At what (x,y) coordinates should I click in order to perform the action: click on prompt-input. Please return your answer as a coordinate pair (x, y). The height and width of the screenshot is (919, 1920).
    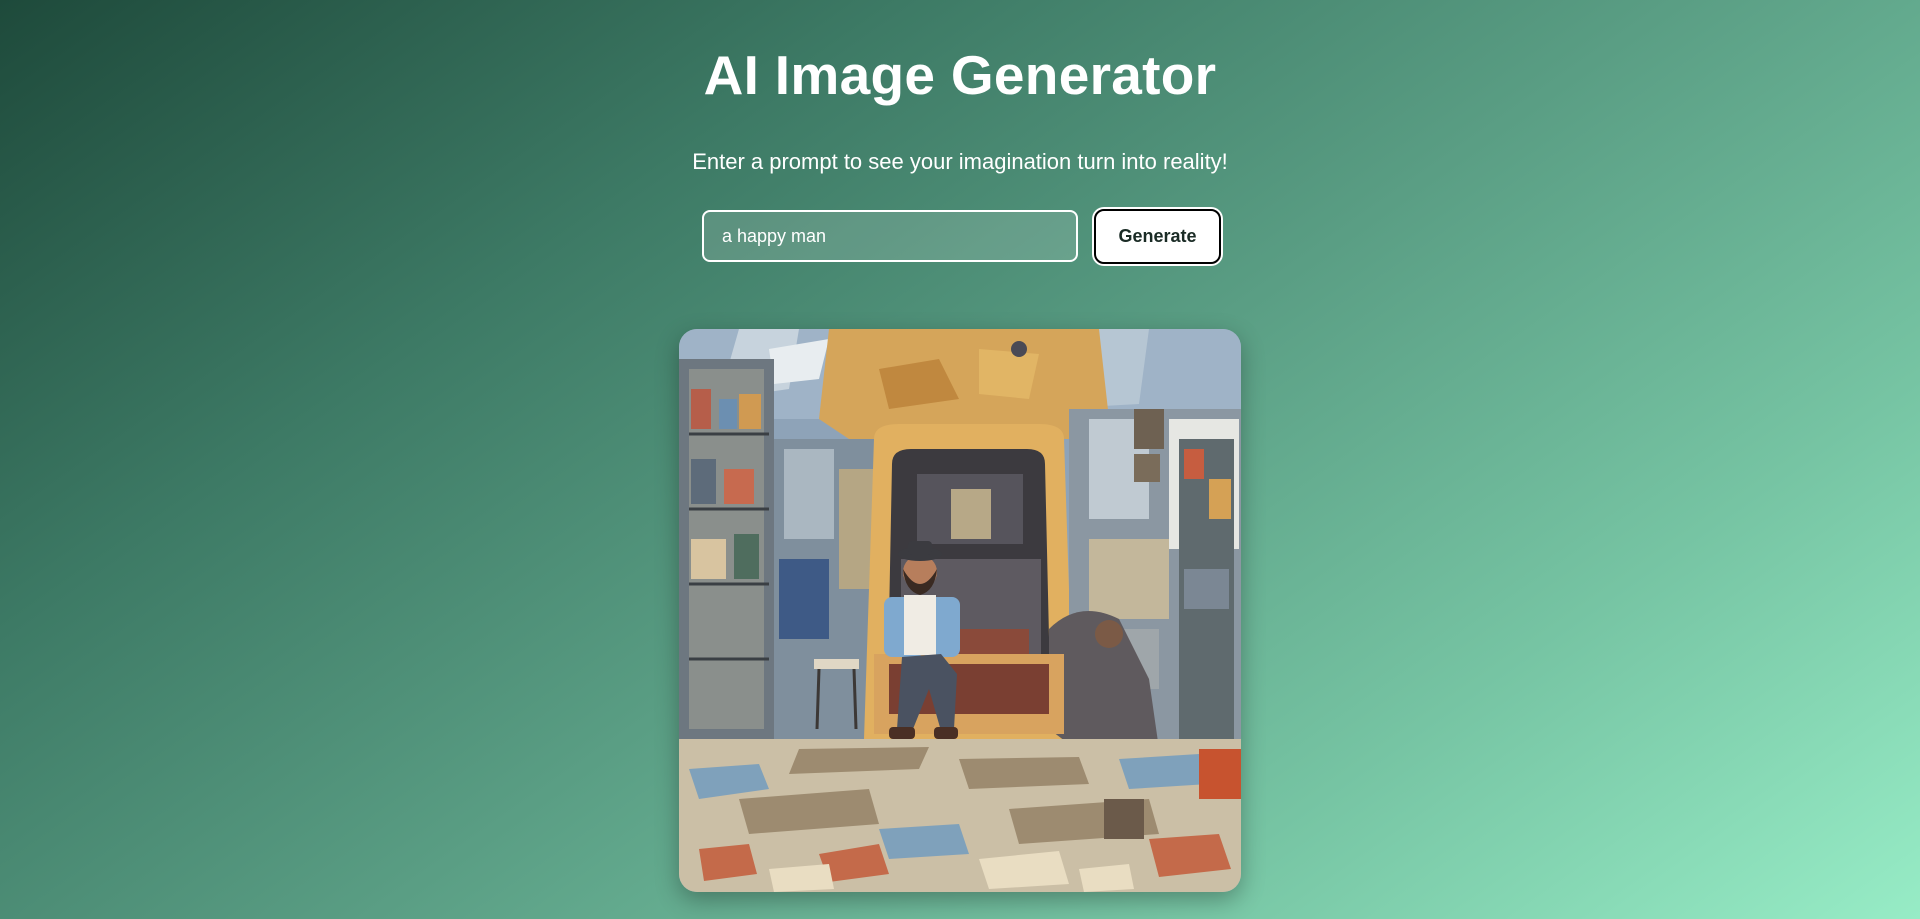
    Looking at the image, I should click on (890, 236).